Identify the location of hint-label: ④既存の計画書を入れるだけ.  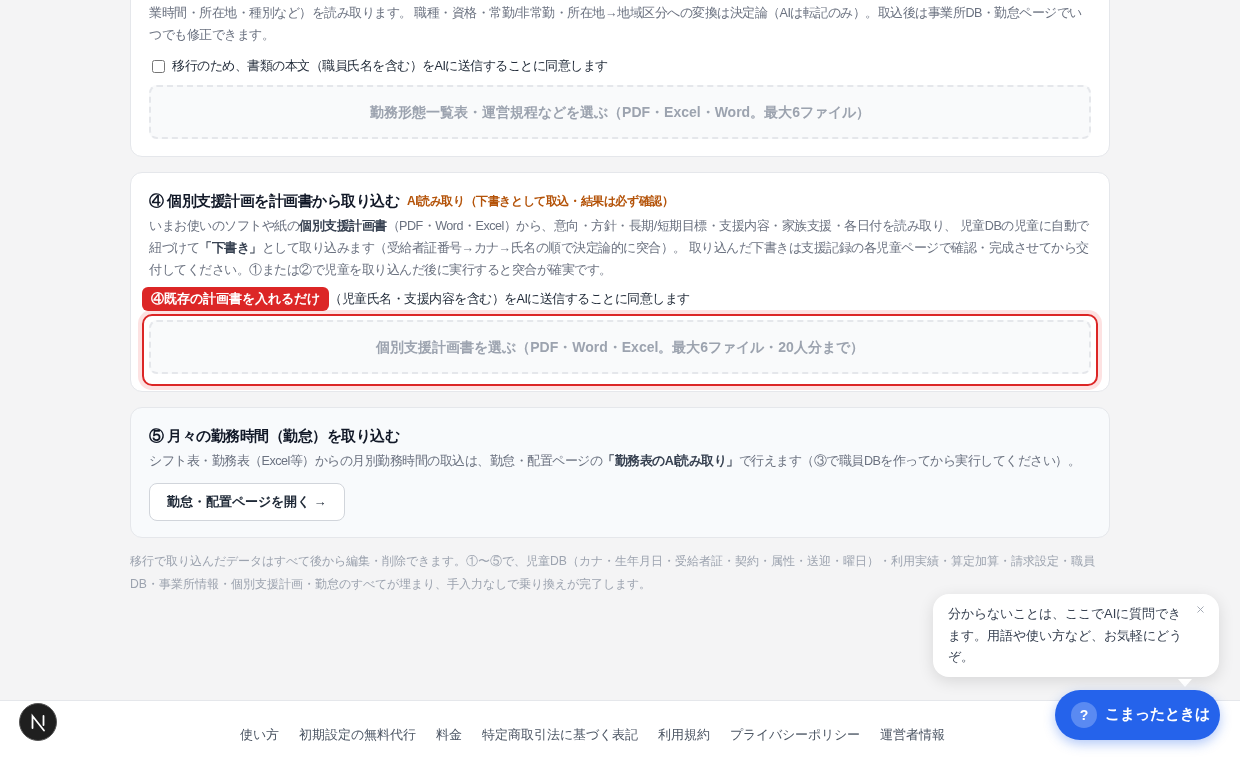
(235, 299).